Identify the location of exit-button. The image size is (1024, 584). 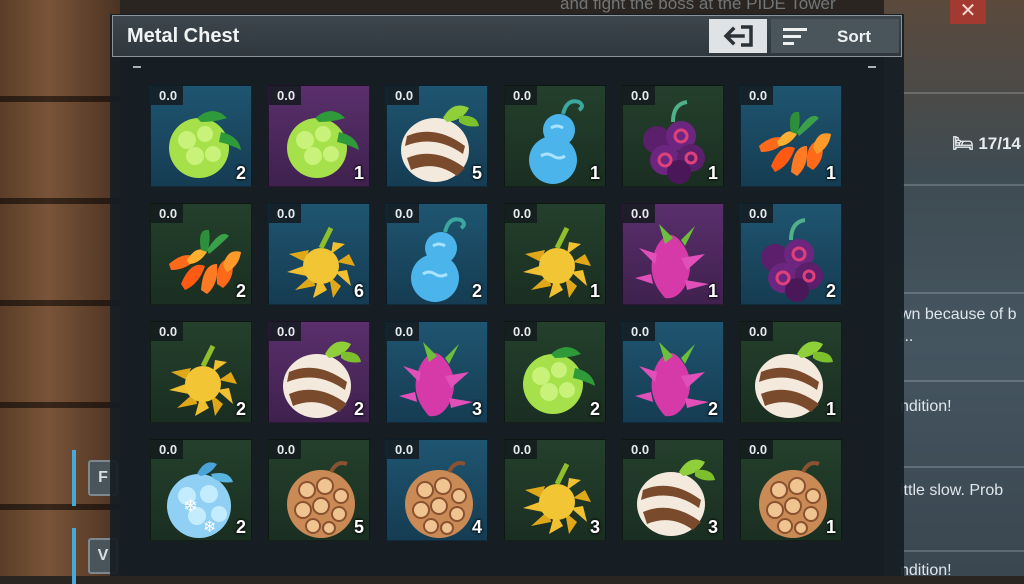
(738, 36).